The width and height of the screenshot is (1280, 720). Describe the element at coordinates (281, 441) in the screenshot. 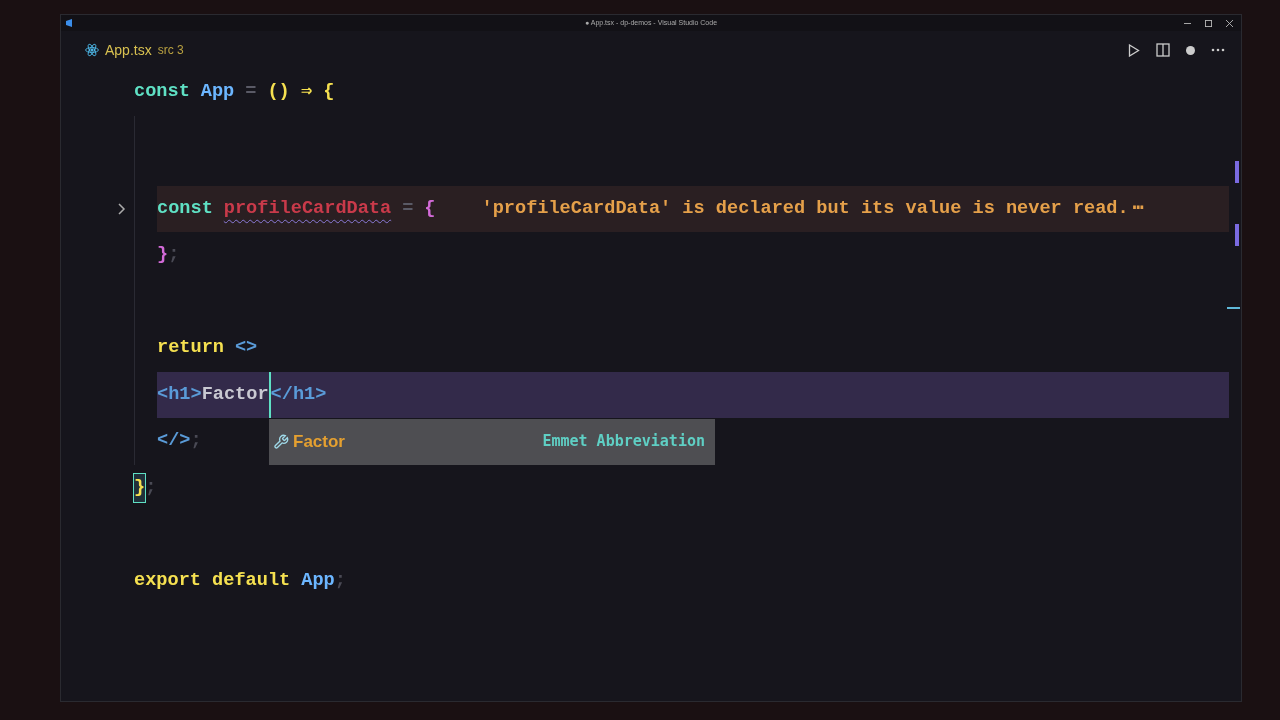

I see `wrench-icon` at that location.